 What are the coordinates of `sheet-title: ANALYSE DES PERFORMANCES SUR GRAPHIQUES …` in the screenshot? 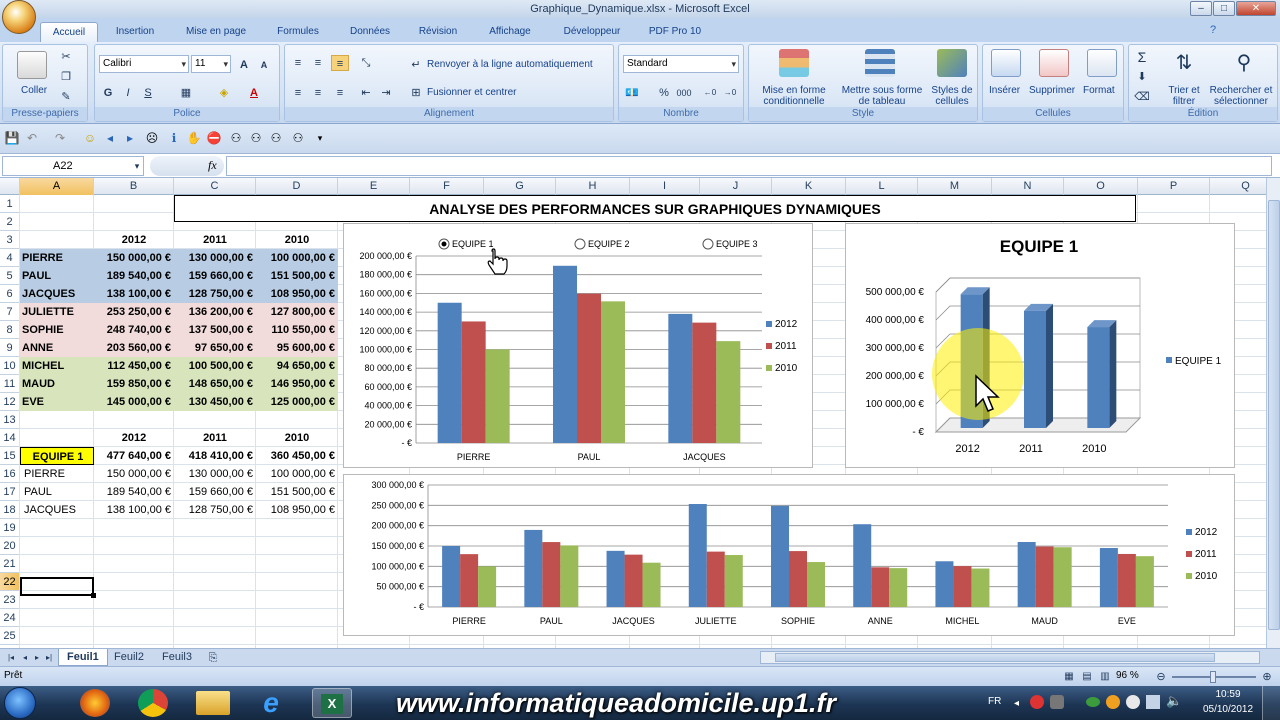 It's located at (655, 208).